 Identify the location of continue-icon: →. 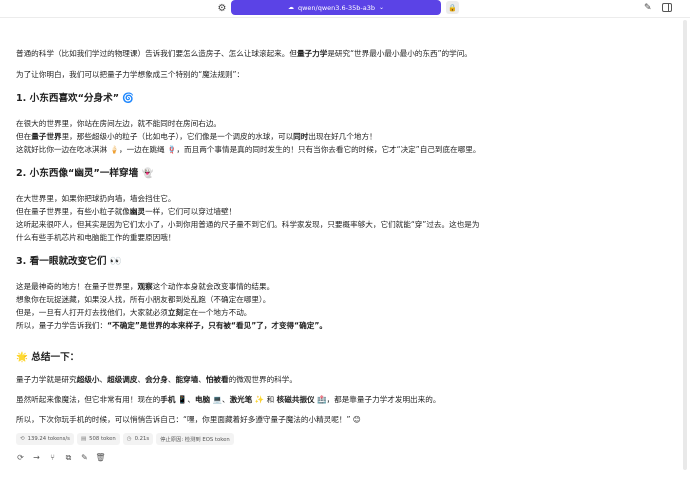
(36, 457).